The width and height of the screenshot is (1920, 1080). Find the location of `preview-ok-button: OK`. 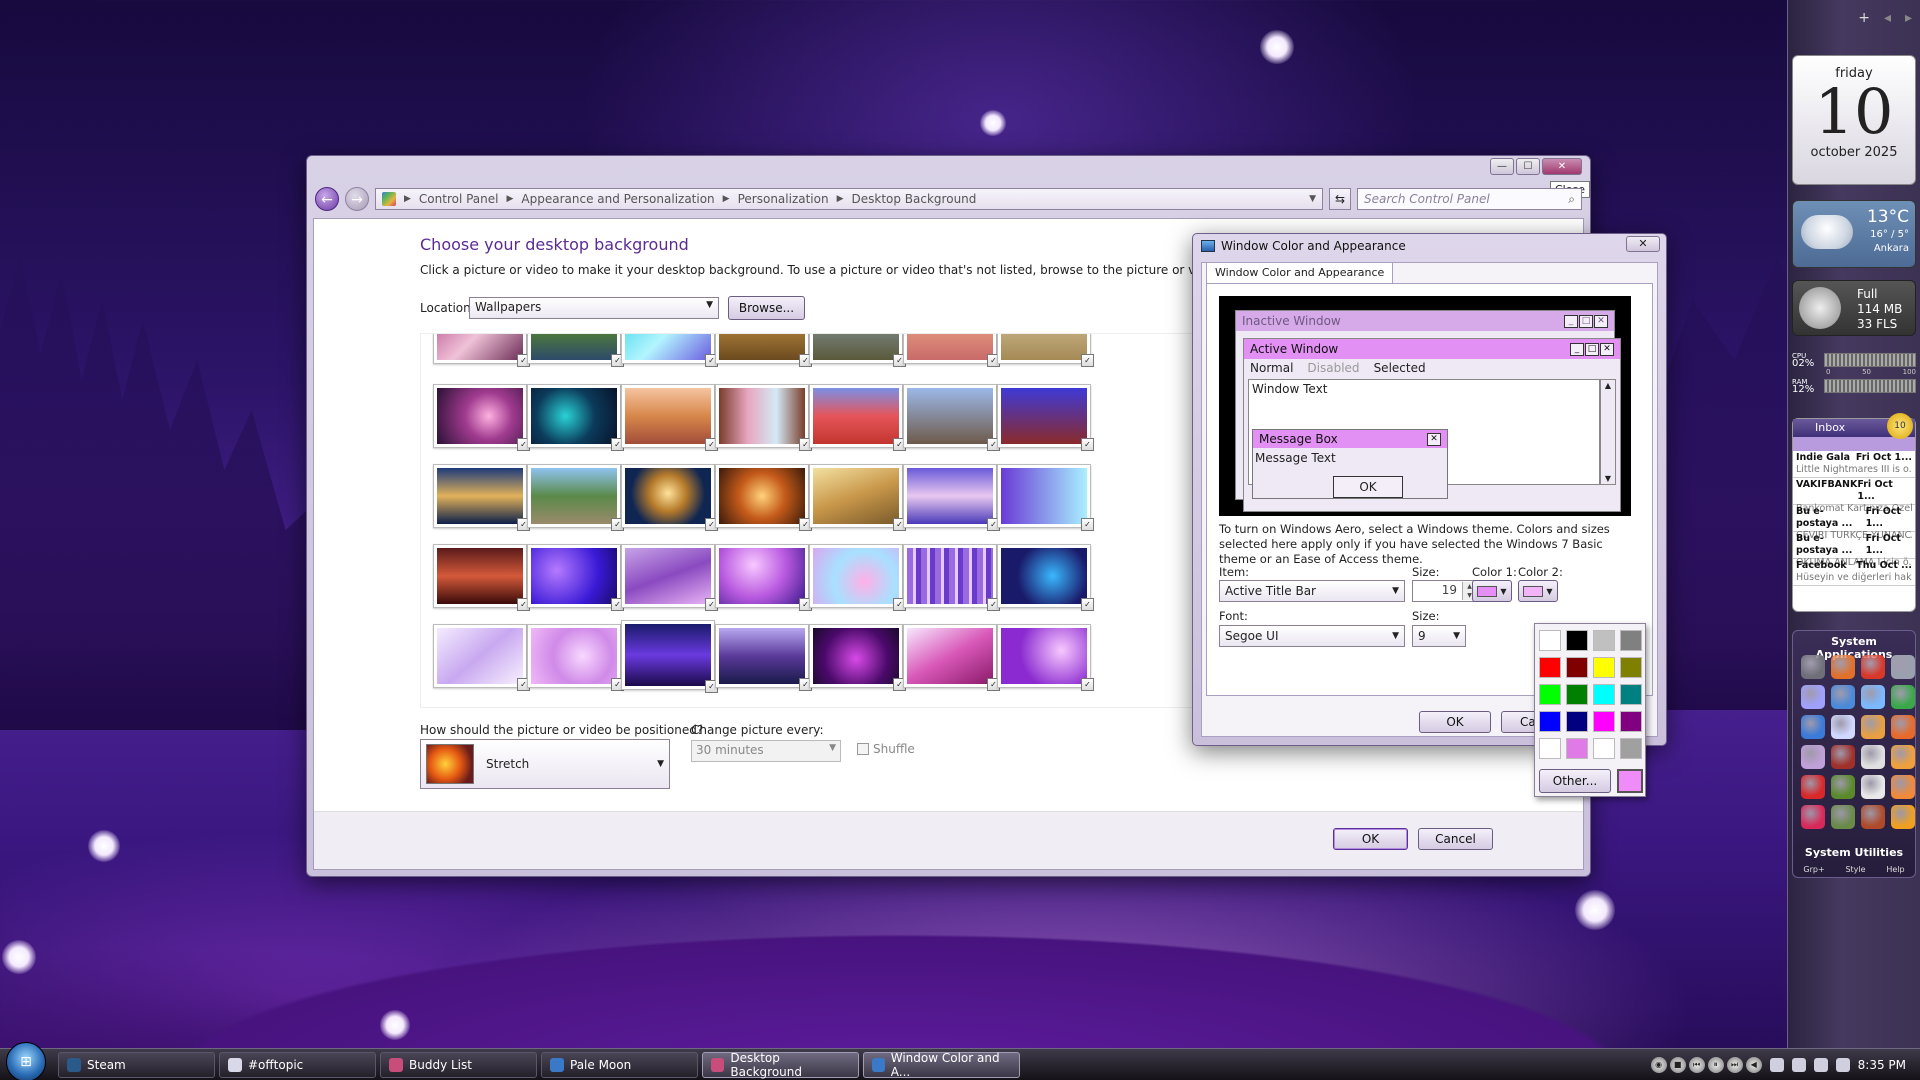

preview-ok-button: OK is located at coordinates (1368, 487).